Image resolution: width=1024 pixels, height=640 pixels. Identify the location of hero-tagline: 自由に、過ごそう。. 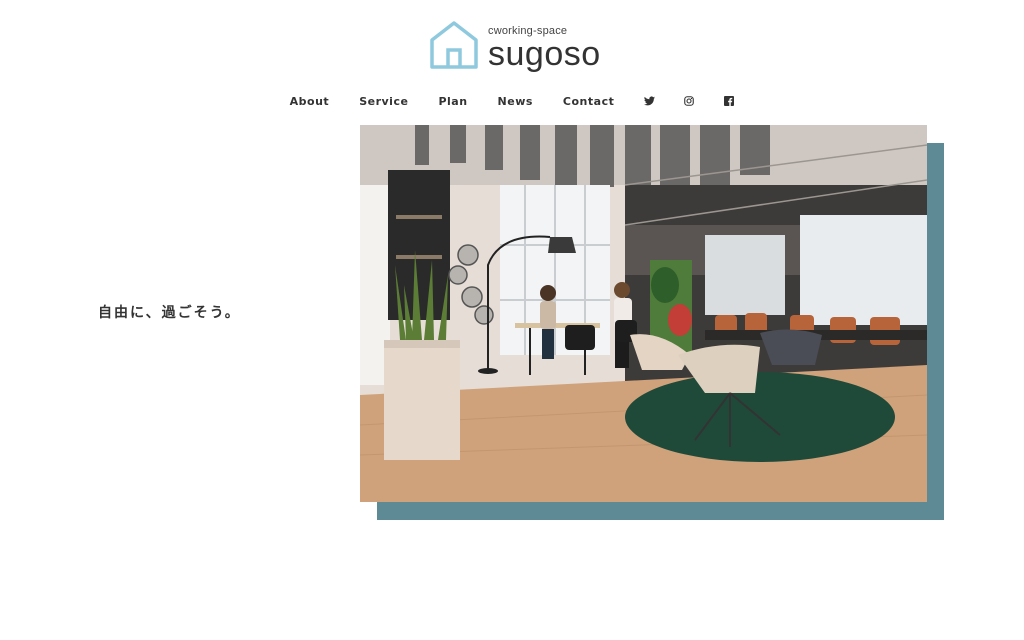
(169, 313).